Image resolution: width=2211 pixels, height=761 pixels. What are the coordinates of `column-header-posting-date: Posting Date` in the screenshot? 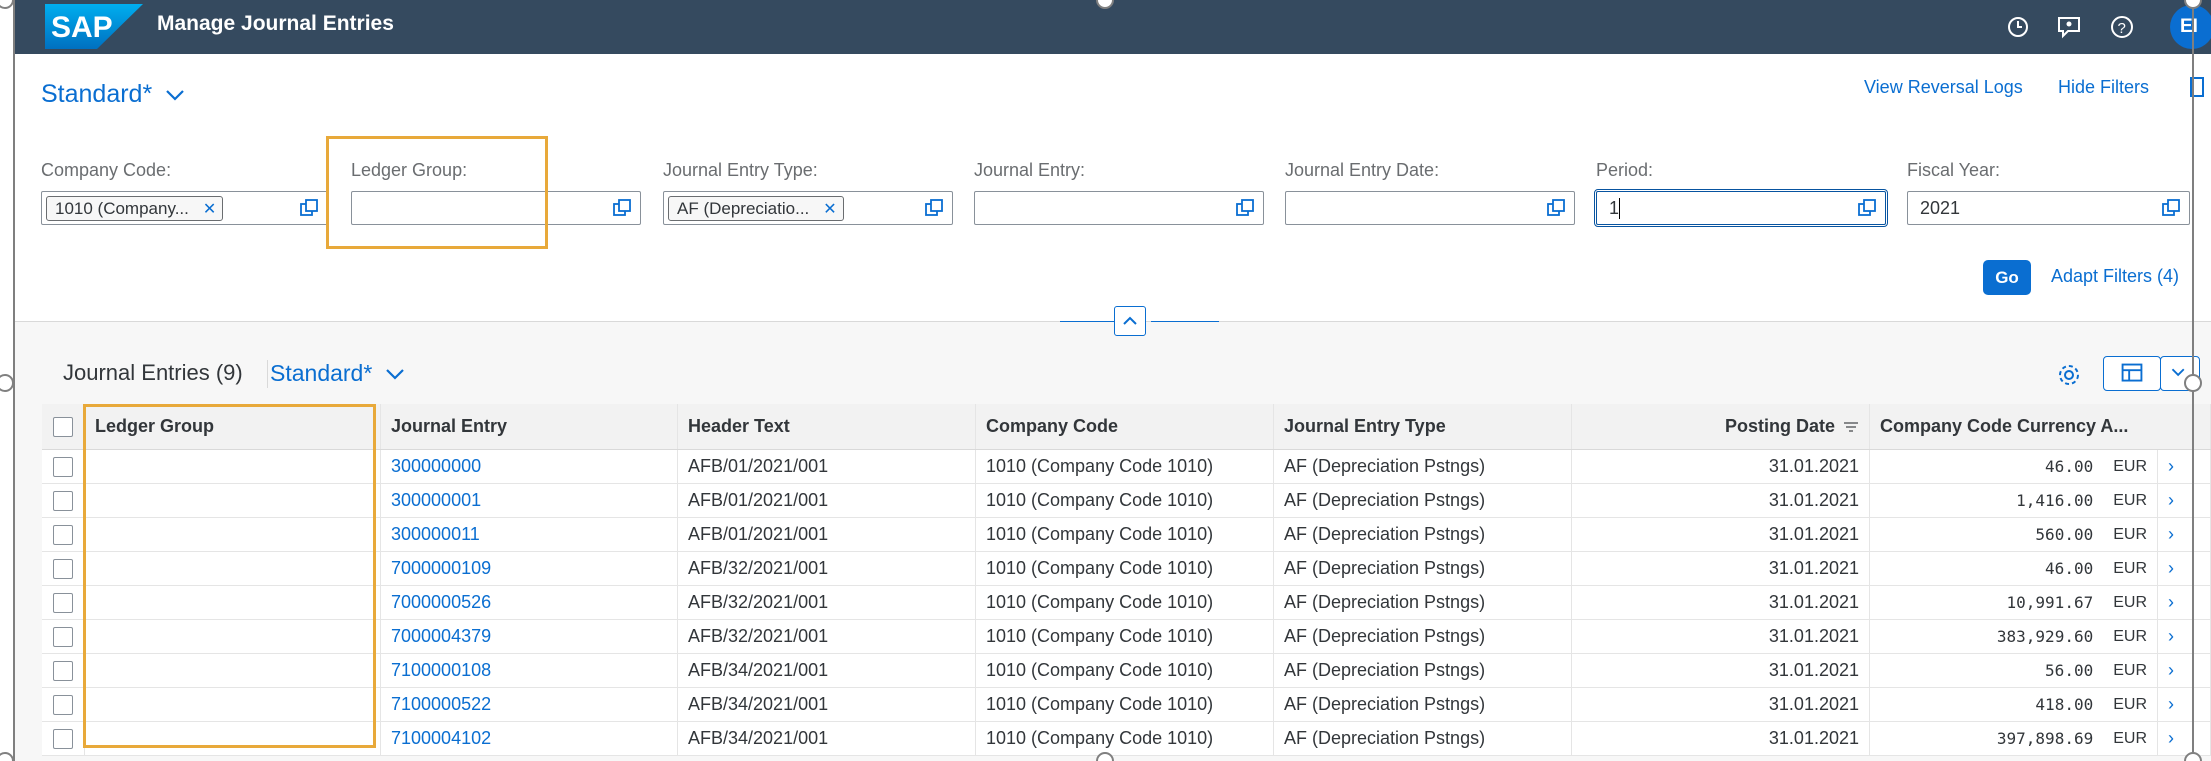 It's located at (1721, 426).